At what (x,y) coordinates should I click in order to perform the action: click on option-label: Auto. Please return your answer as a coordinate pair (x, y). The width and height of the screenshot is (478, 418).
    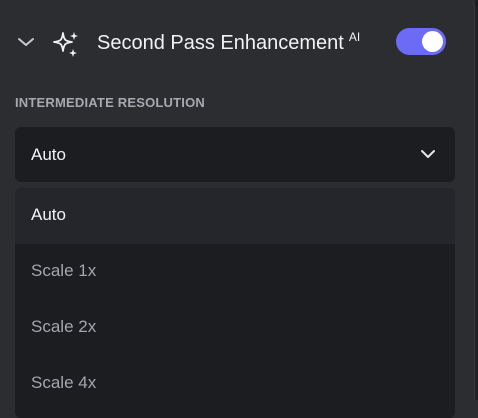
    Looking at the image, I should click on (48, 214).